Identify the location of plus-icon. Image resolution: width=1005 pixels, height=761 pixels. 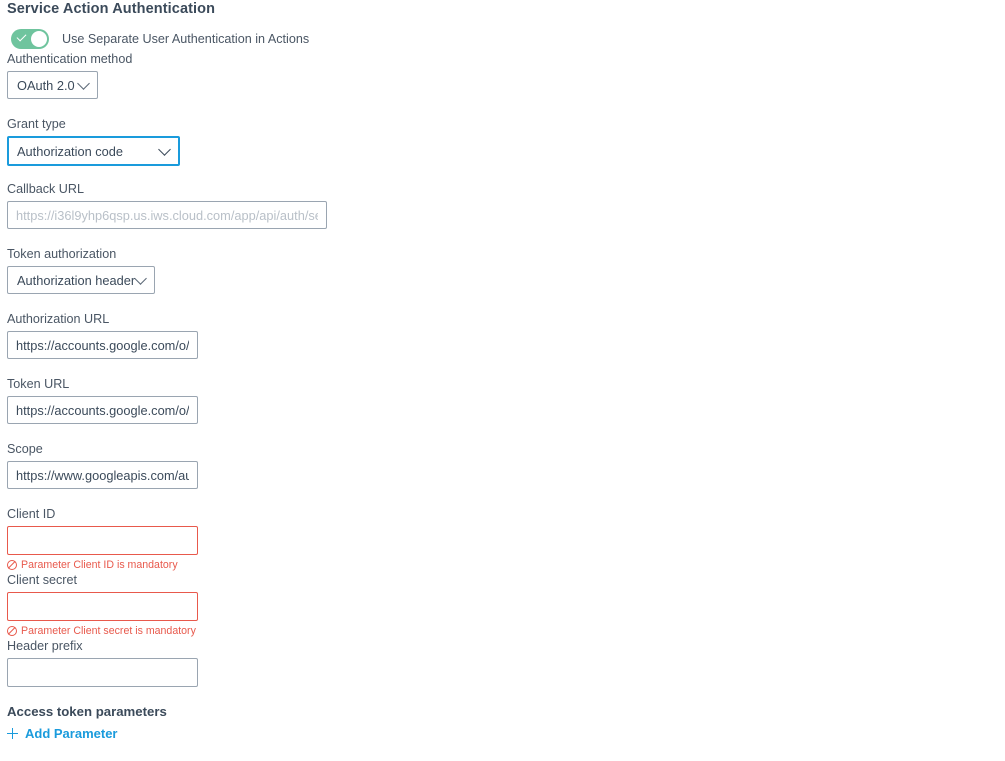
(12, 733).